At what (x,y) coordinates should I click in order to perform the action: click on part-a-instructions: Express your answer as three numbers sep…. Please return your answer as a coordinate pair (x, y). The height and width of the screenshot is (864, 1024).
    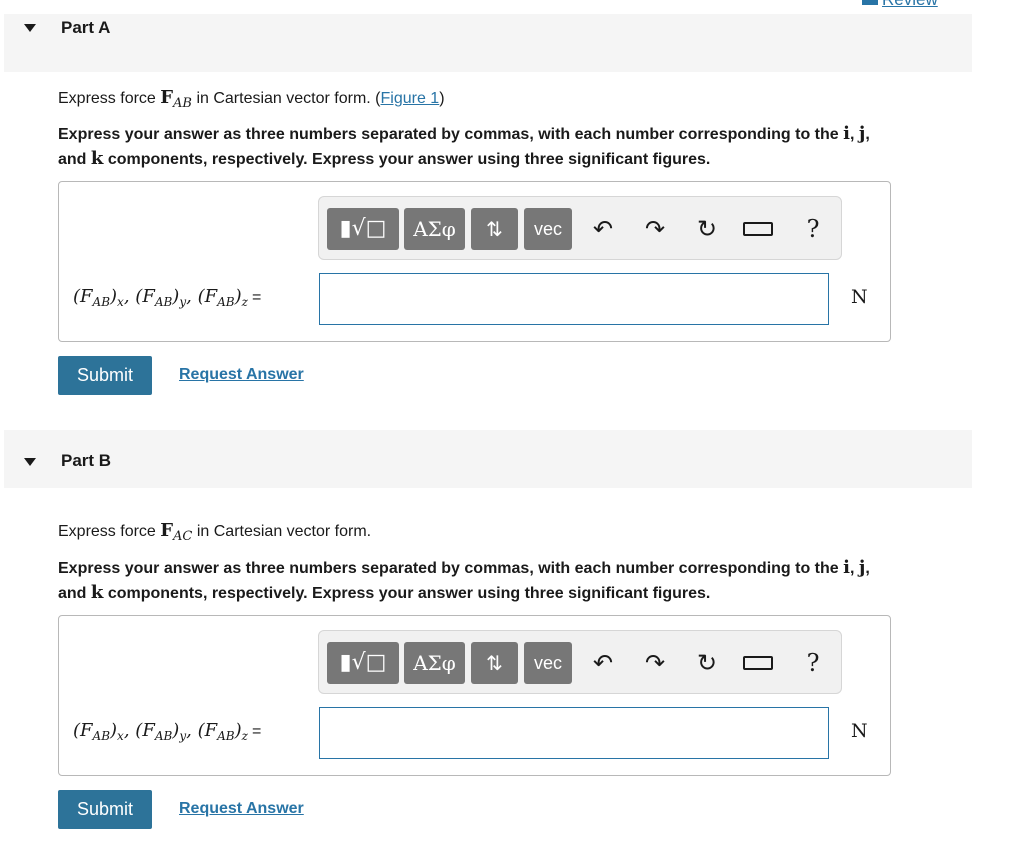
    Looking at the image, I should click on (464, 146).